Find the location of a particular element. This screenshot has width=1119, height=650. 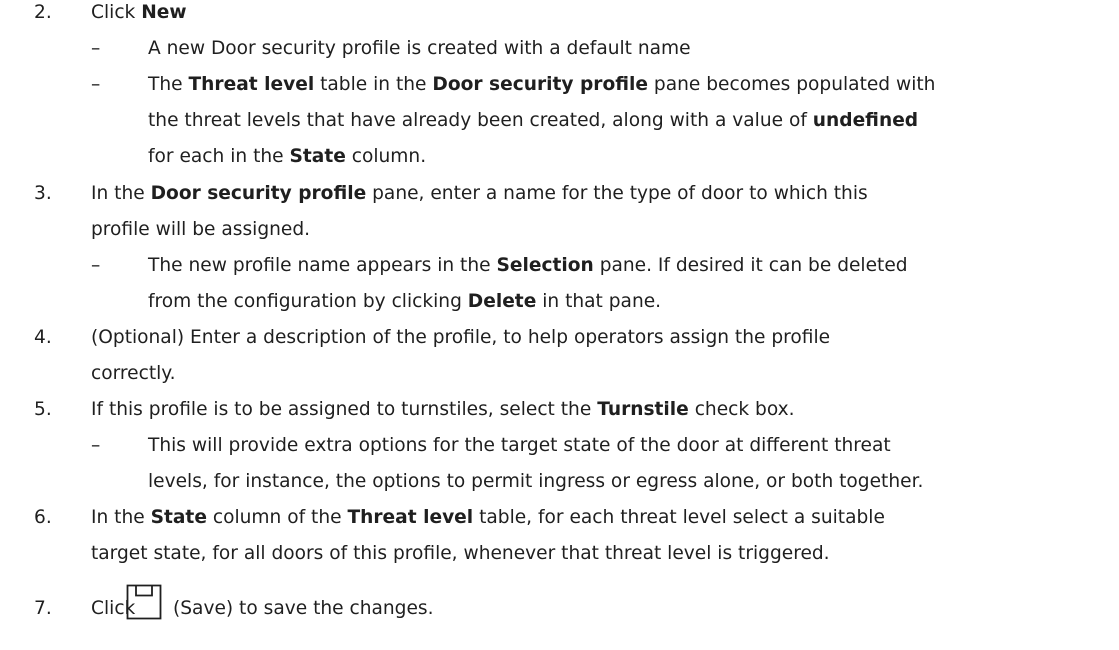

step-text: correctly. is located at coordinates (133, 373).